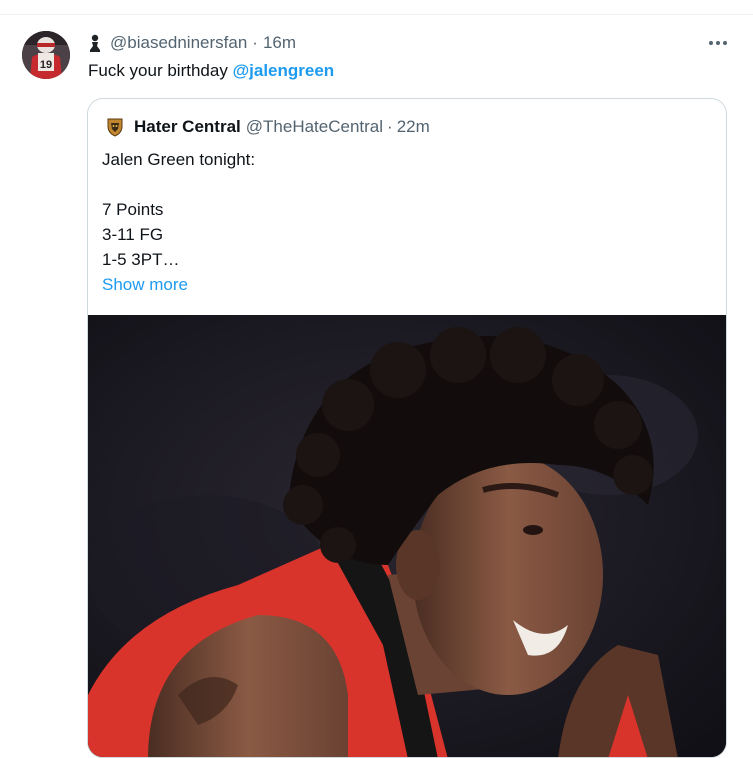 This screenshot has height=758, width=753. I want to click on avatar-jersey-number: 19, so click(46, 65).